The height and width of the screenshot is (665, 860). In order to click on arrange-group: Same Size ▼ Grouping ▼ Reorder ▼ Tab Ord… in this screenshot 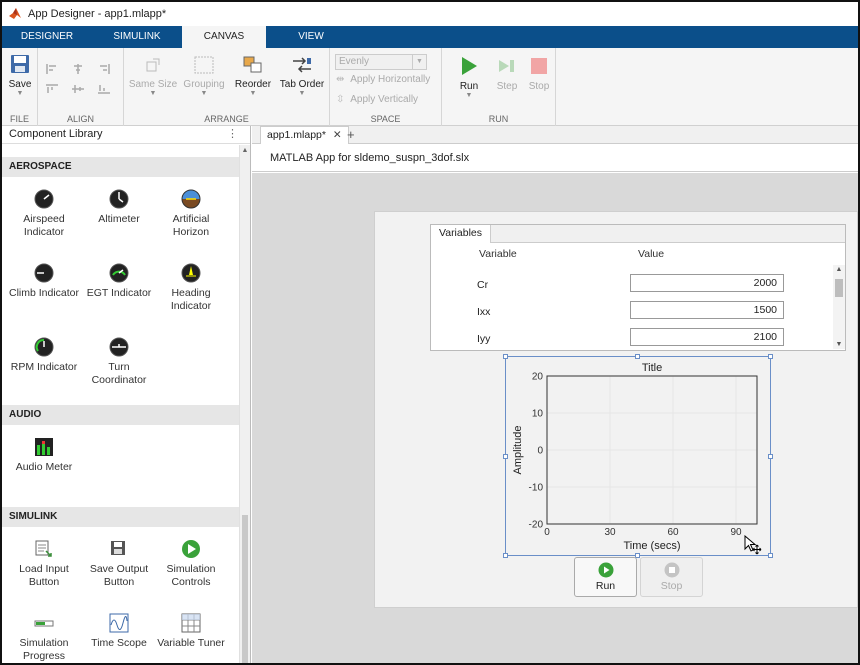, I will do `click(227, 87)`.